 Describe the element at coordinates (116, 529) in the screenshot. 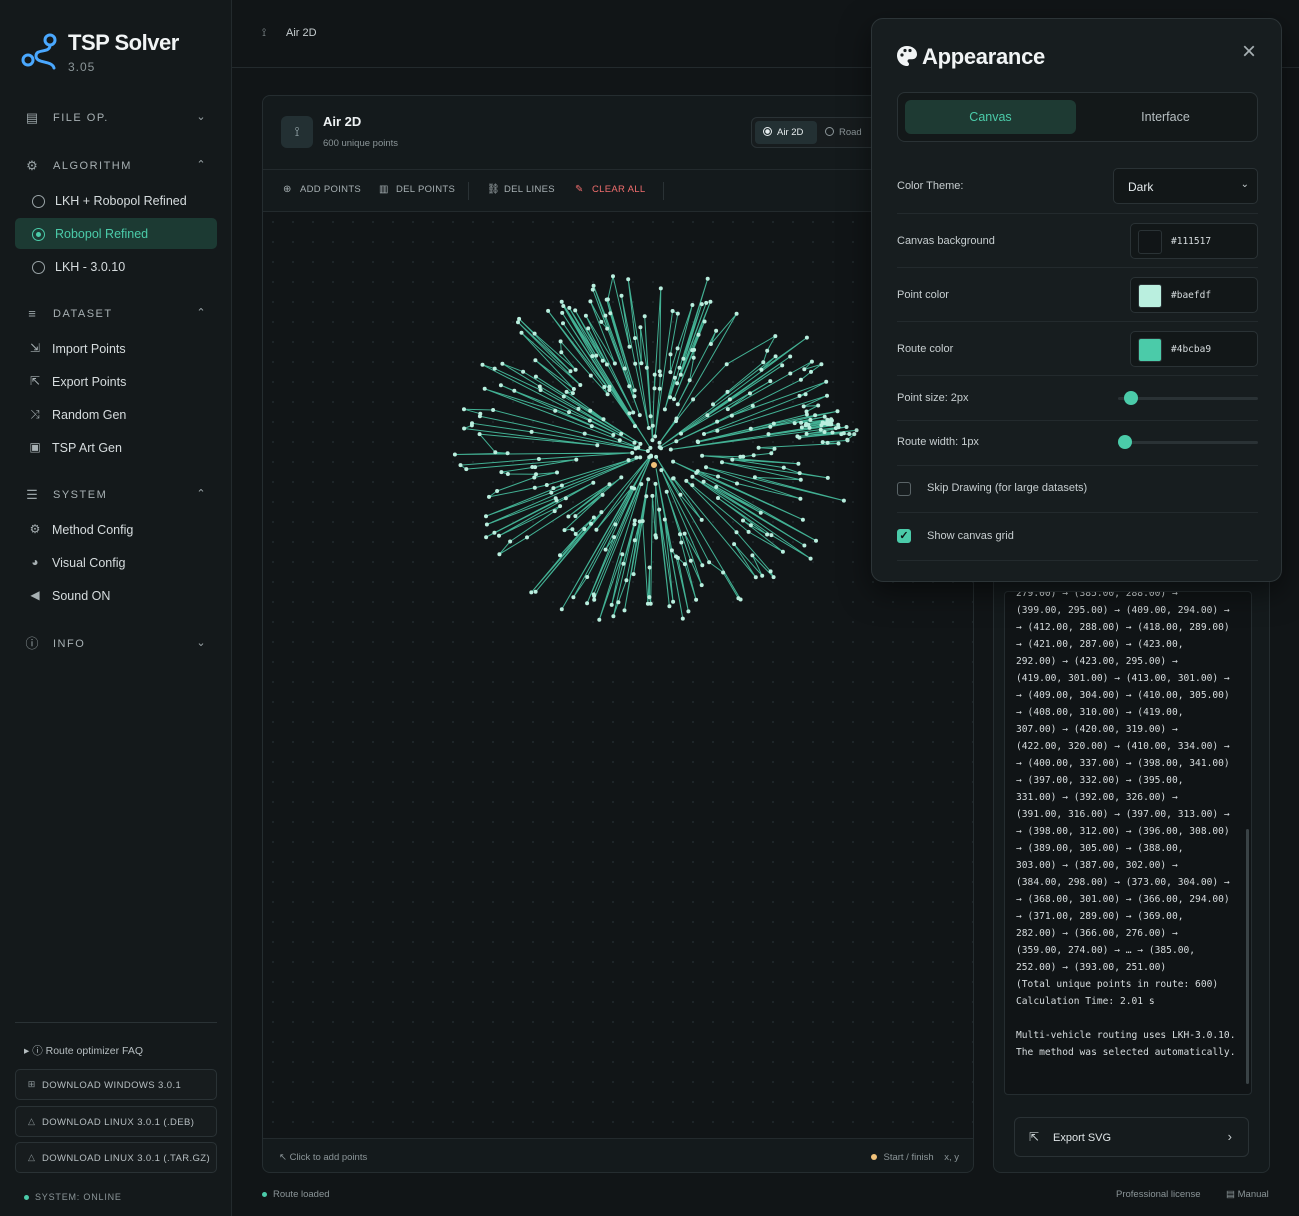

I see `system-method-config: ⚙ Method Config` at that location.